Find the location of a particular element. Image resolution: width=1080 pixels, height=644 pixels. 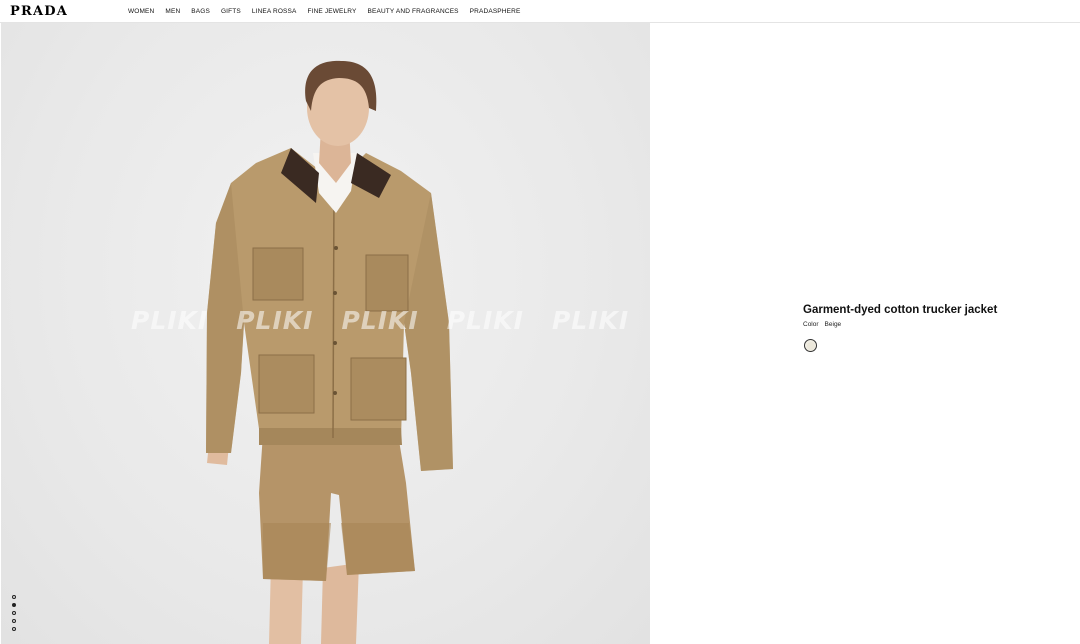

nav-beauty-and-fragrances: BEAUTY AND FRAGRANCES is located at coordinates (413, 11).